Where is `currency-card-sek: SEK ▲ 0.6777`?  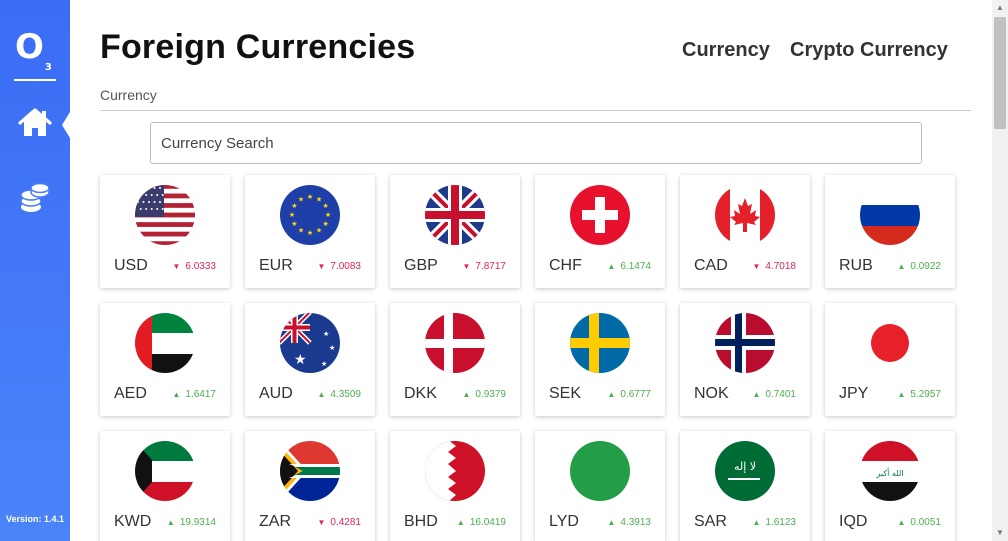 currency-card-sek: SEK ▲ 0.6777 is located at coordinates (600, 359).